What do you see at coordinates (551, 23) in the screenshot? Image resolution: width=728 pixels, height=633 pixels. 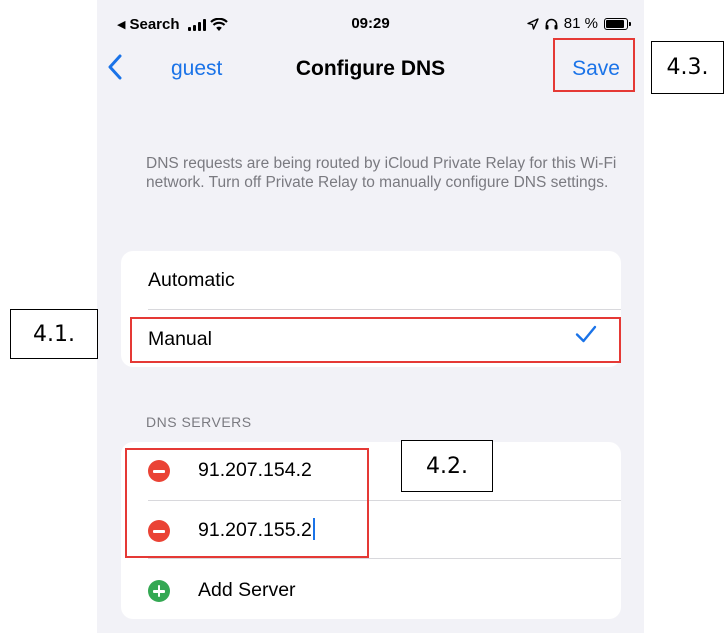 I see `headphones-icon` at bounding box center [551, 23].